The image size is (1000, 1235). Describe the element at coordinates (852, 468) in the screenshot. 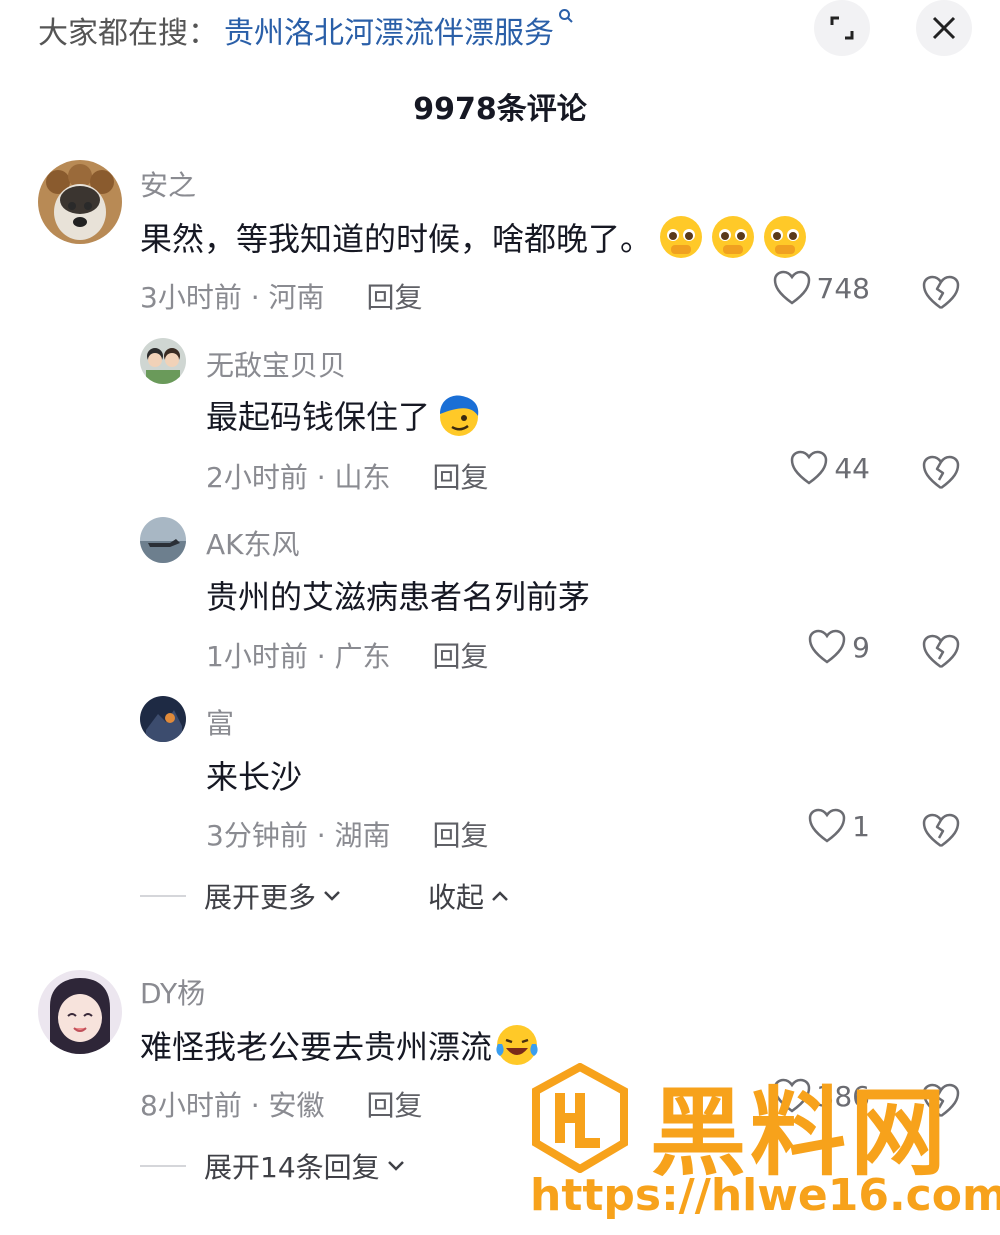

I see `like-count: 44` at that location.